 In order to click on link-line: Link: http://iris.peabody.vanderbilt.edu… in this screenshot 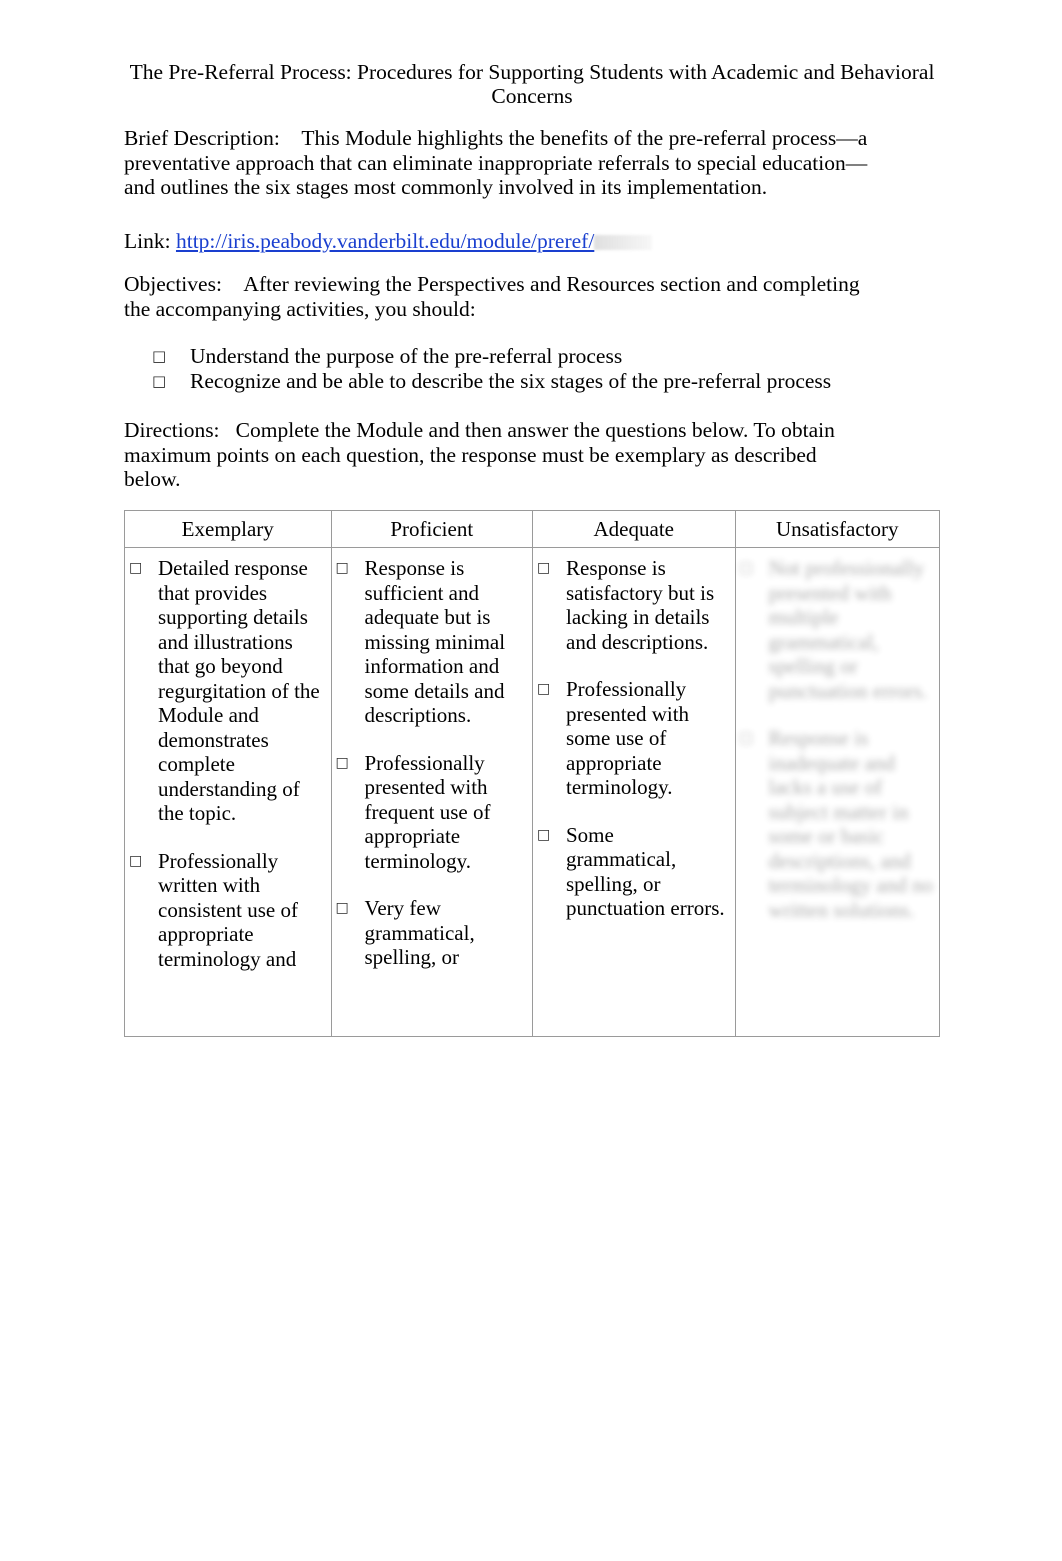, I will do `click(388, 241)`.